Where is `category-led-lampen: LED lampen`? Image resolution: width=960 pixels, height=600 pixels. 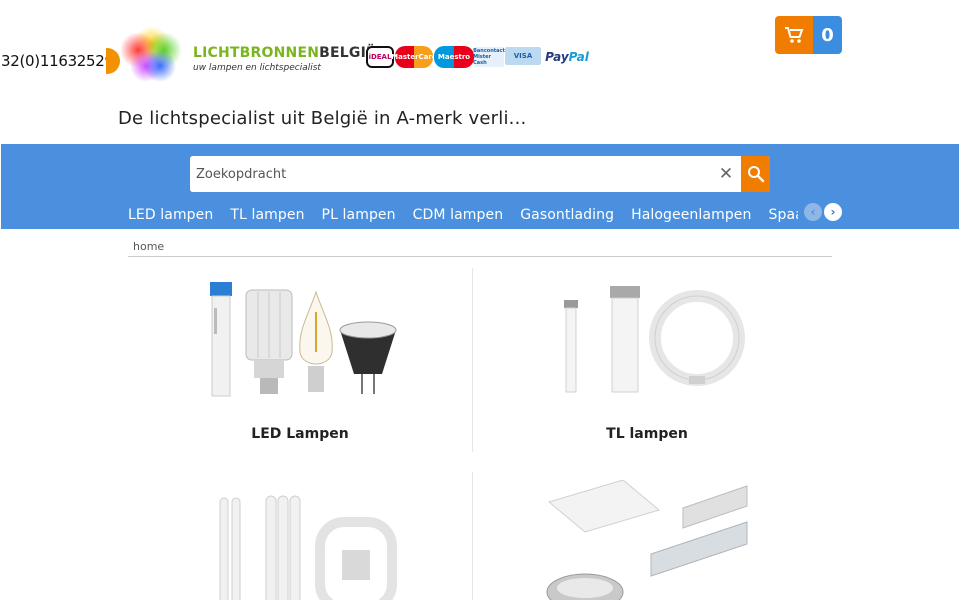
category-led-lampen: LED lampen is located at coordinates (170, 215).